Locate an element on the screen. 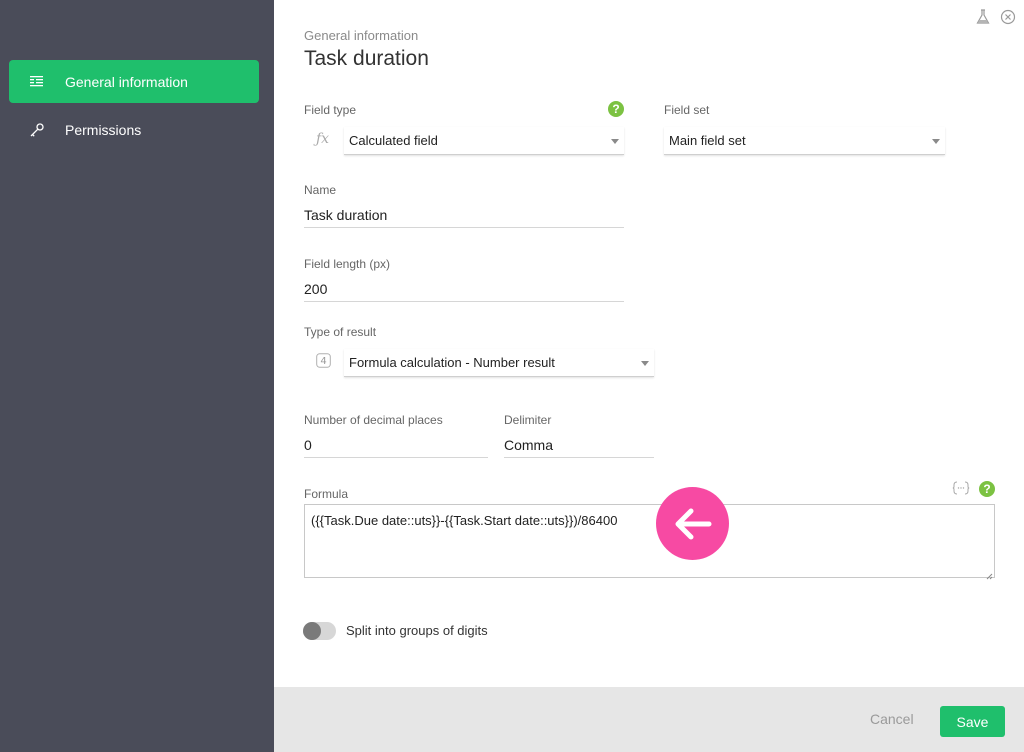 Image resolution: width=1024 pixels, height=752 pixels. sidebar-item-general-information: General information is located at coordinates (134, 81).